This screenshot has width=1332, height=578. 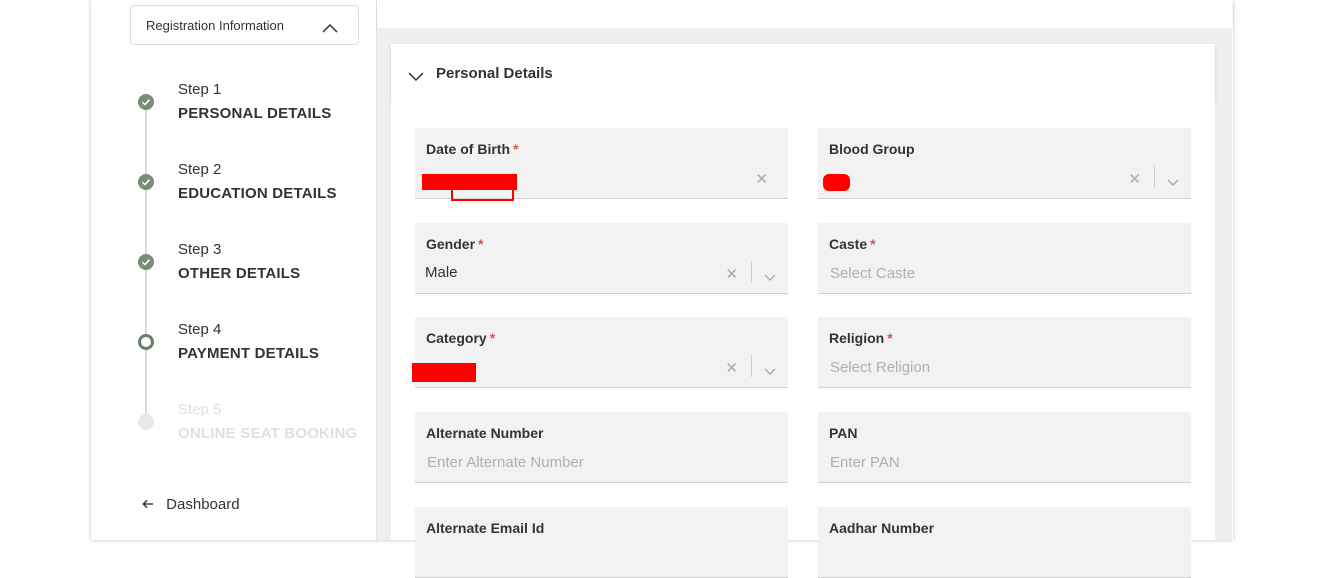 What do you see at coordinates (200, 329) in the screenshot?
I see `step-4-number: Step 4` at bounding box center [200, 329].